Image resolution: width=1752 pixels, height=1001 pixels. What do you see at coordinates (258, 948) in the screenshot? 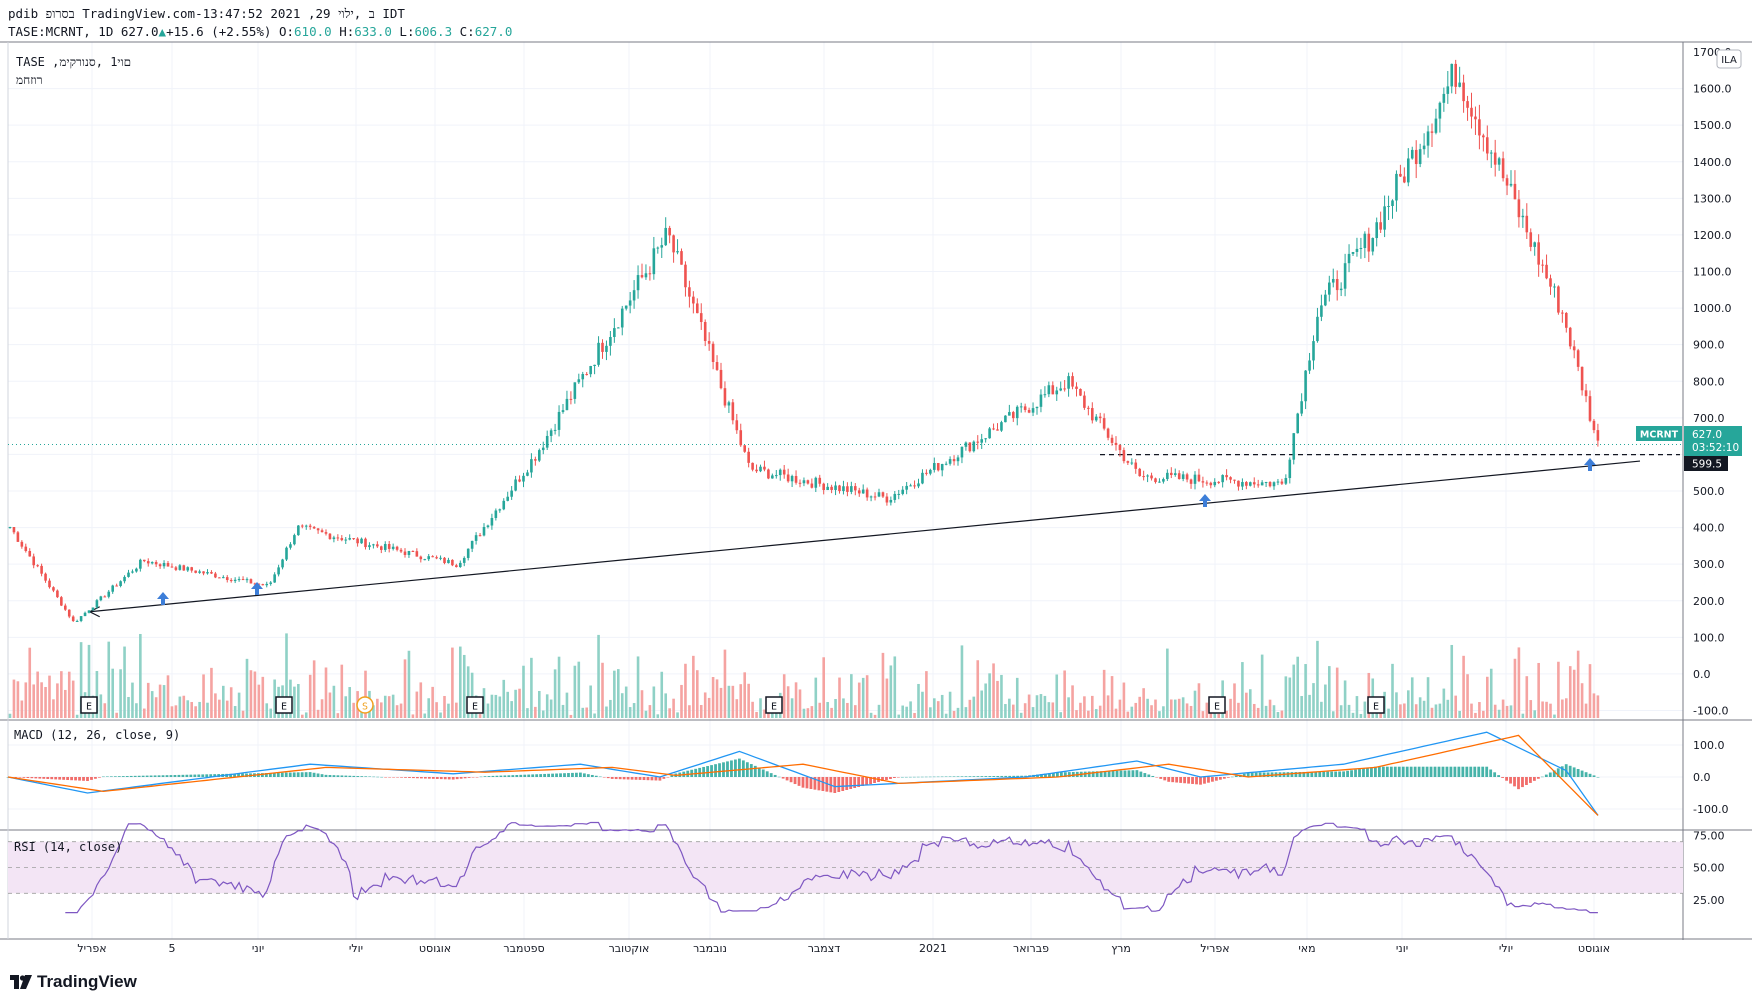
I see `time-axis-label: יוני` at bounding box center [258, 948].